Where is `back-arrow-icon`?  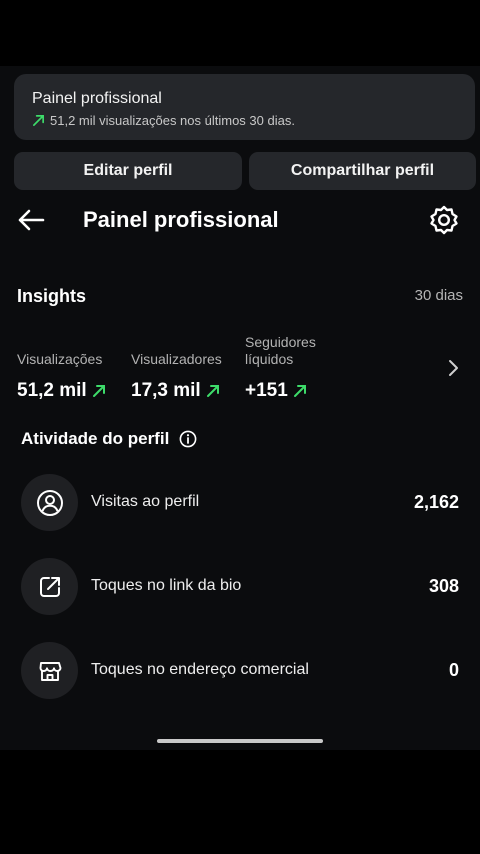 back-arrow-icon is located at coordinates (31, 220).